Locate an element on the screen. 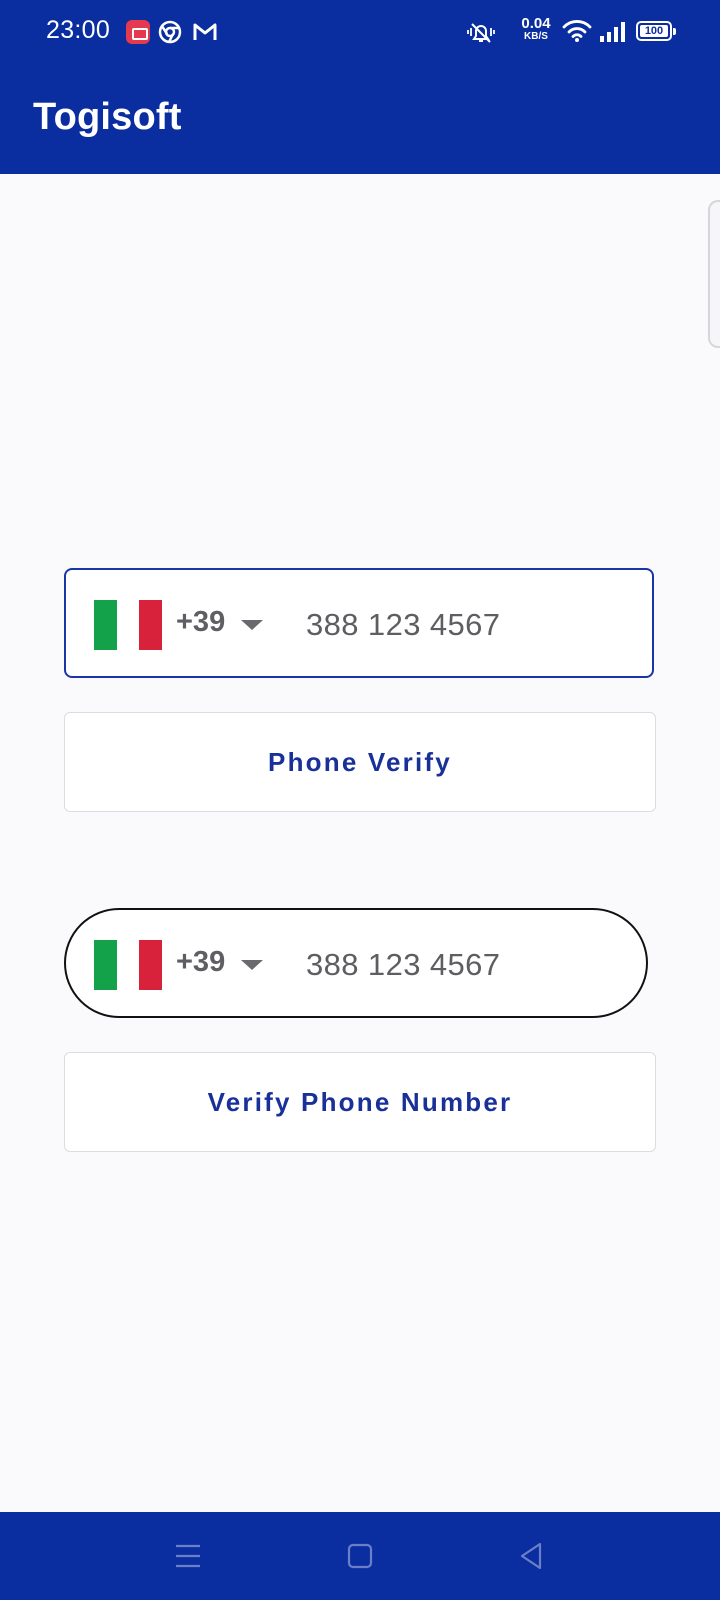  menu-icon is located at coordinates (188, 1556).